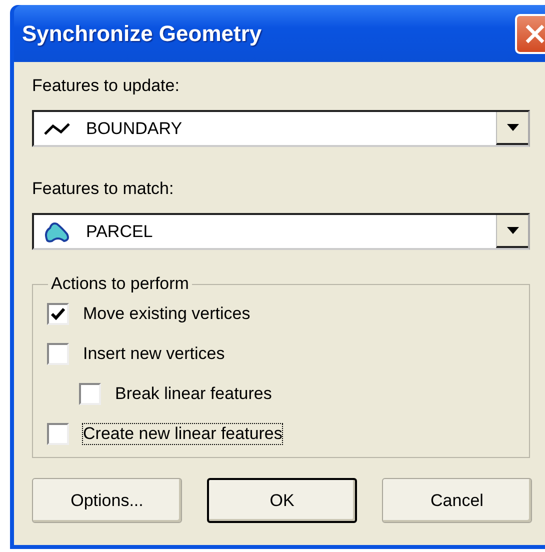  What do you see at coordinates (106, 86) in the screenshot?
I see `field-label: Features to update:` at bounding box center [106, 86].